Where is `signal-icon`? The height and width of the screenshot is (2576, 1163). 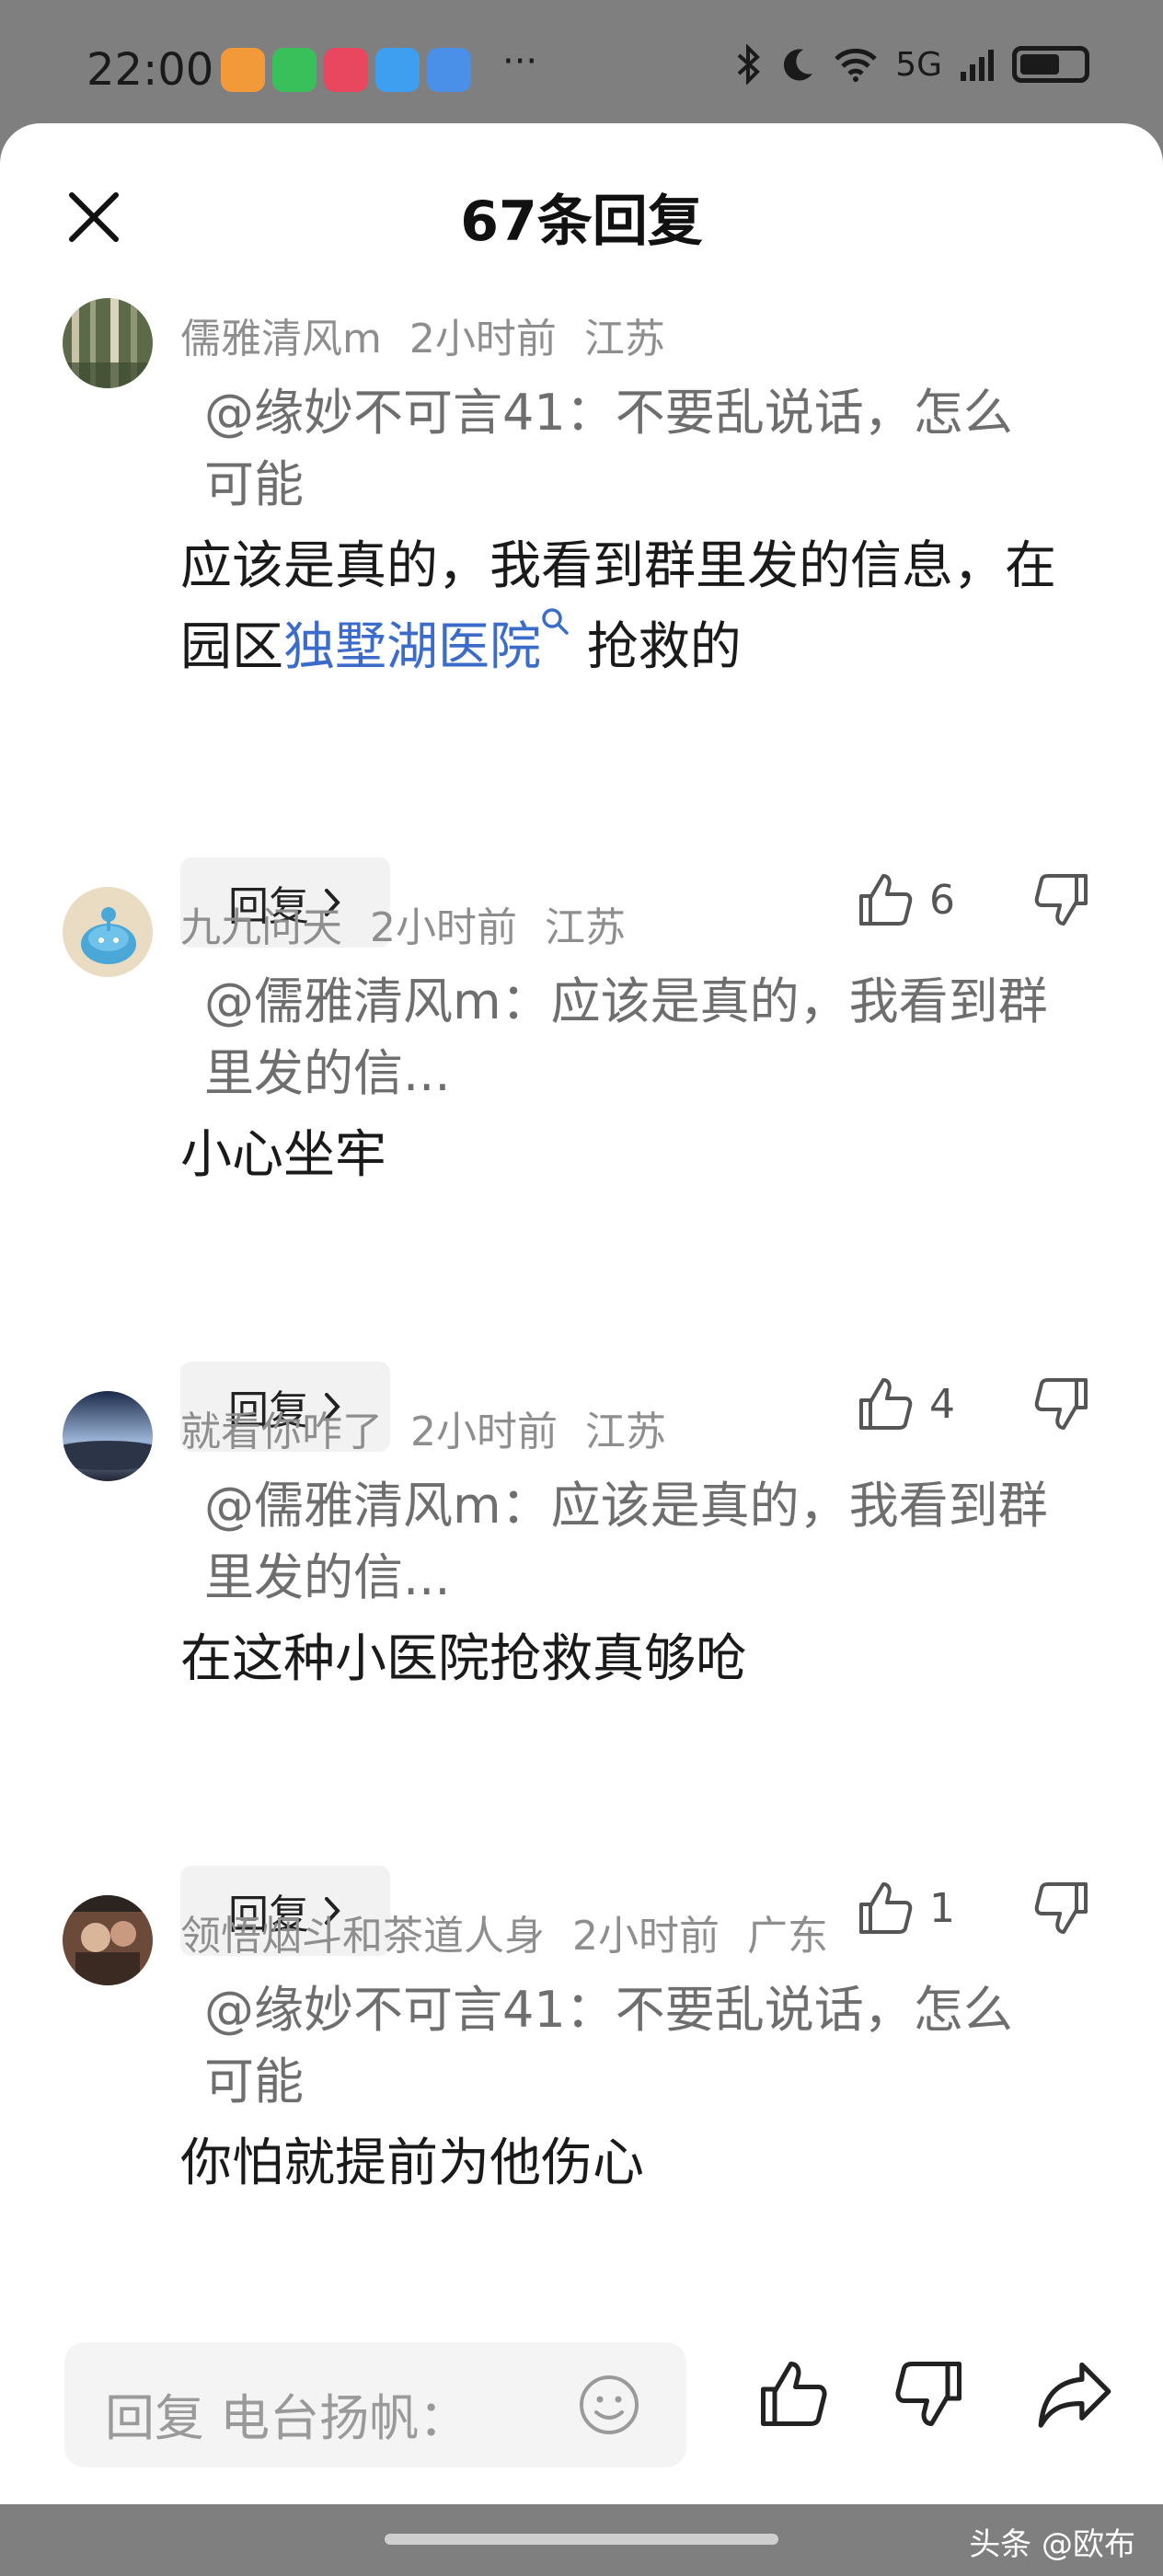
signal-icon is located at coordinates (978, 65).